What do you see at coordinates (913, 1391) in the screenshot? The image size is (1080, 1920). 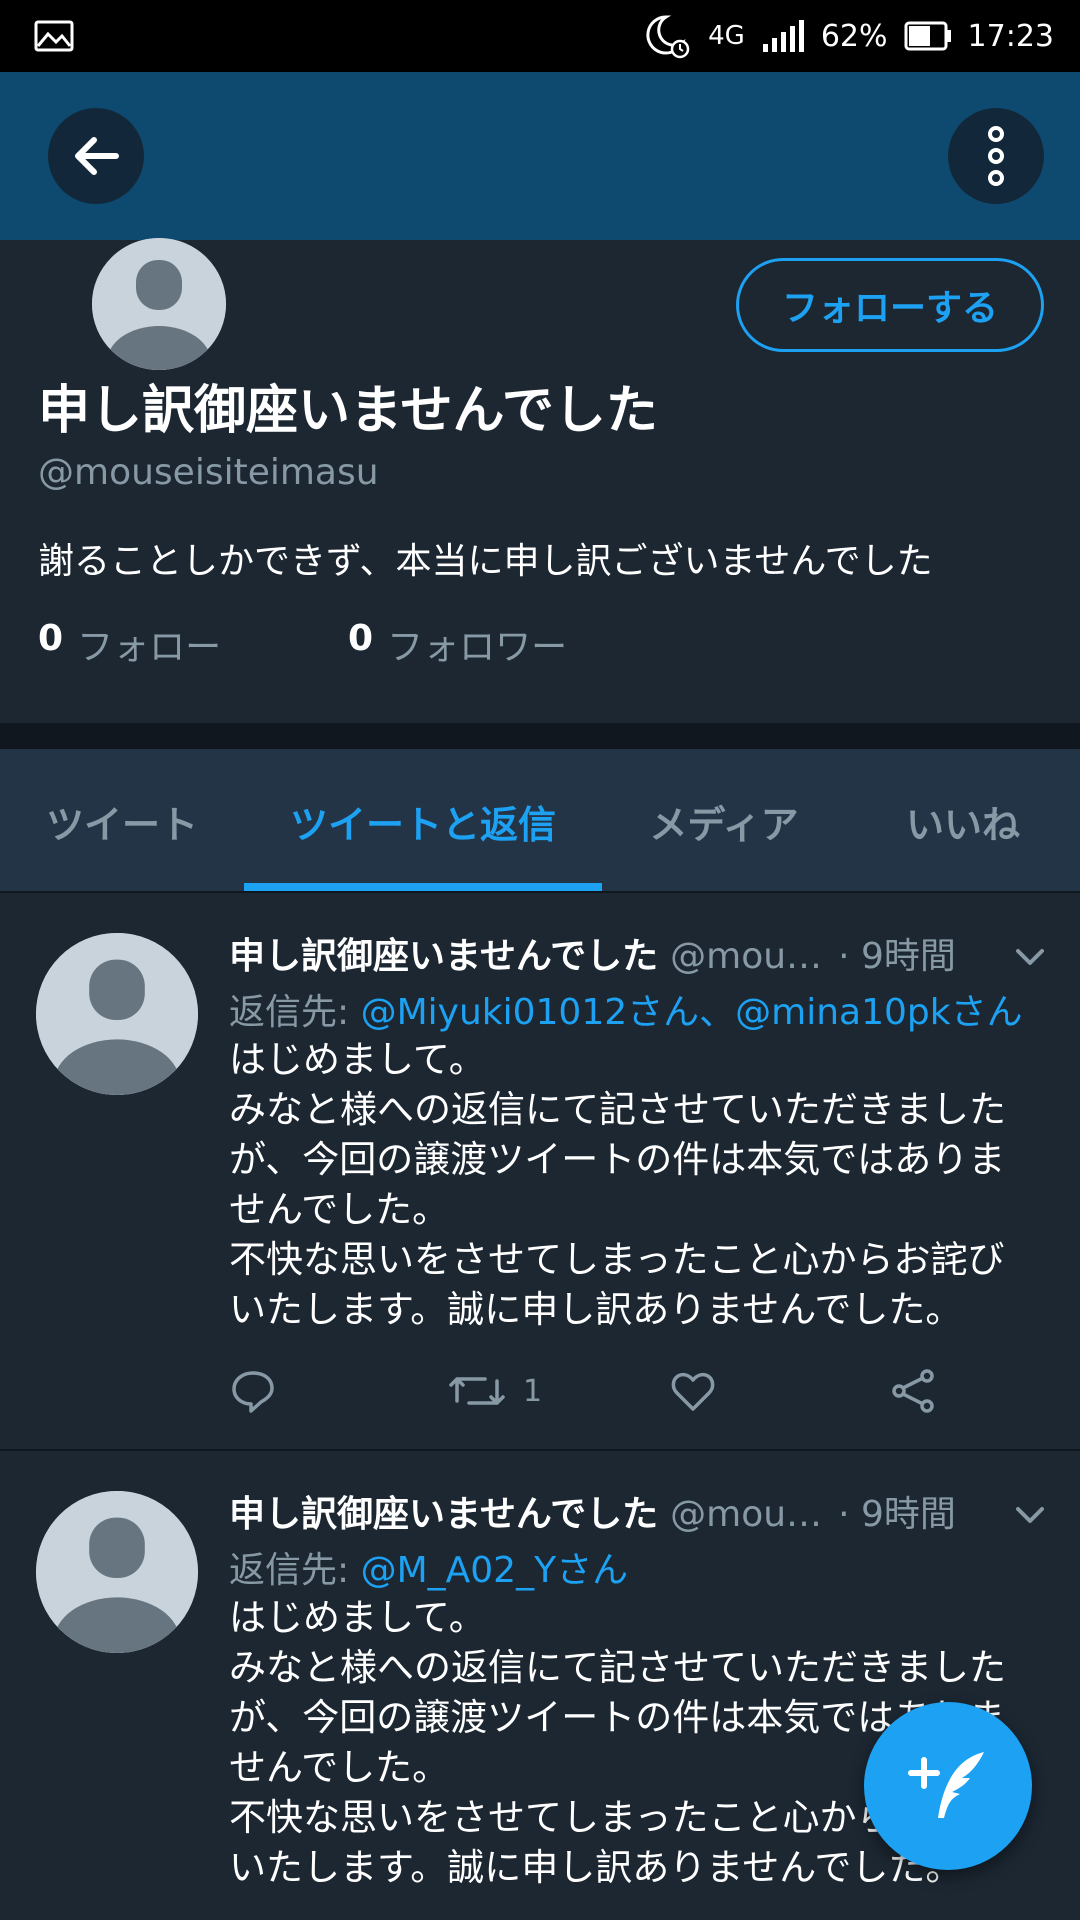 I see `share-icon` at bounding box center [913, 1391].